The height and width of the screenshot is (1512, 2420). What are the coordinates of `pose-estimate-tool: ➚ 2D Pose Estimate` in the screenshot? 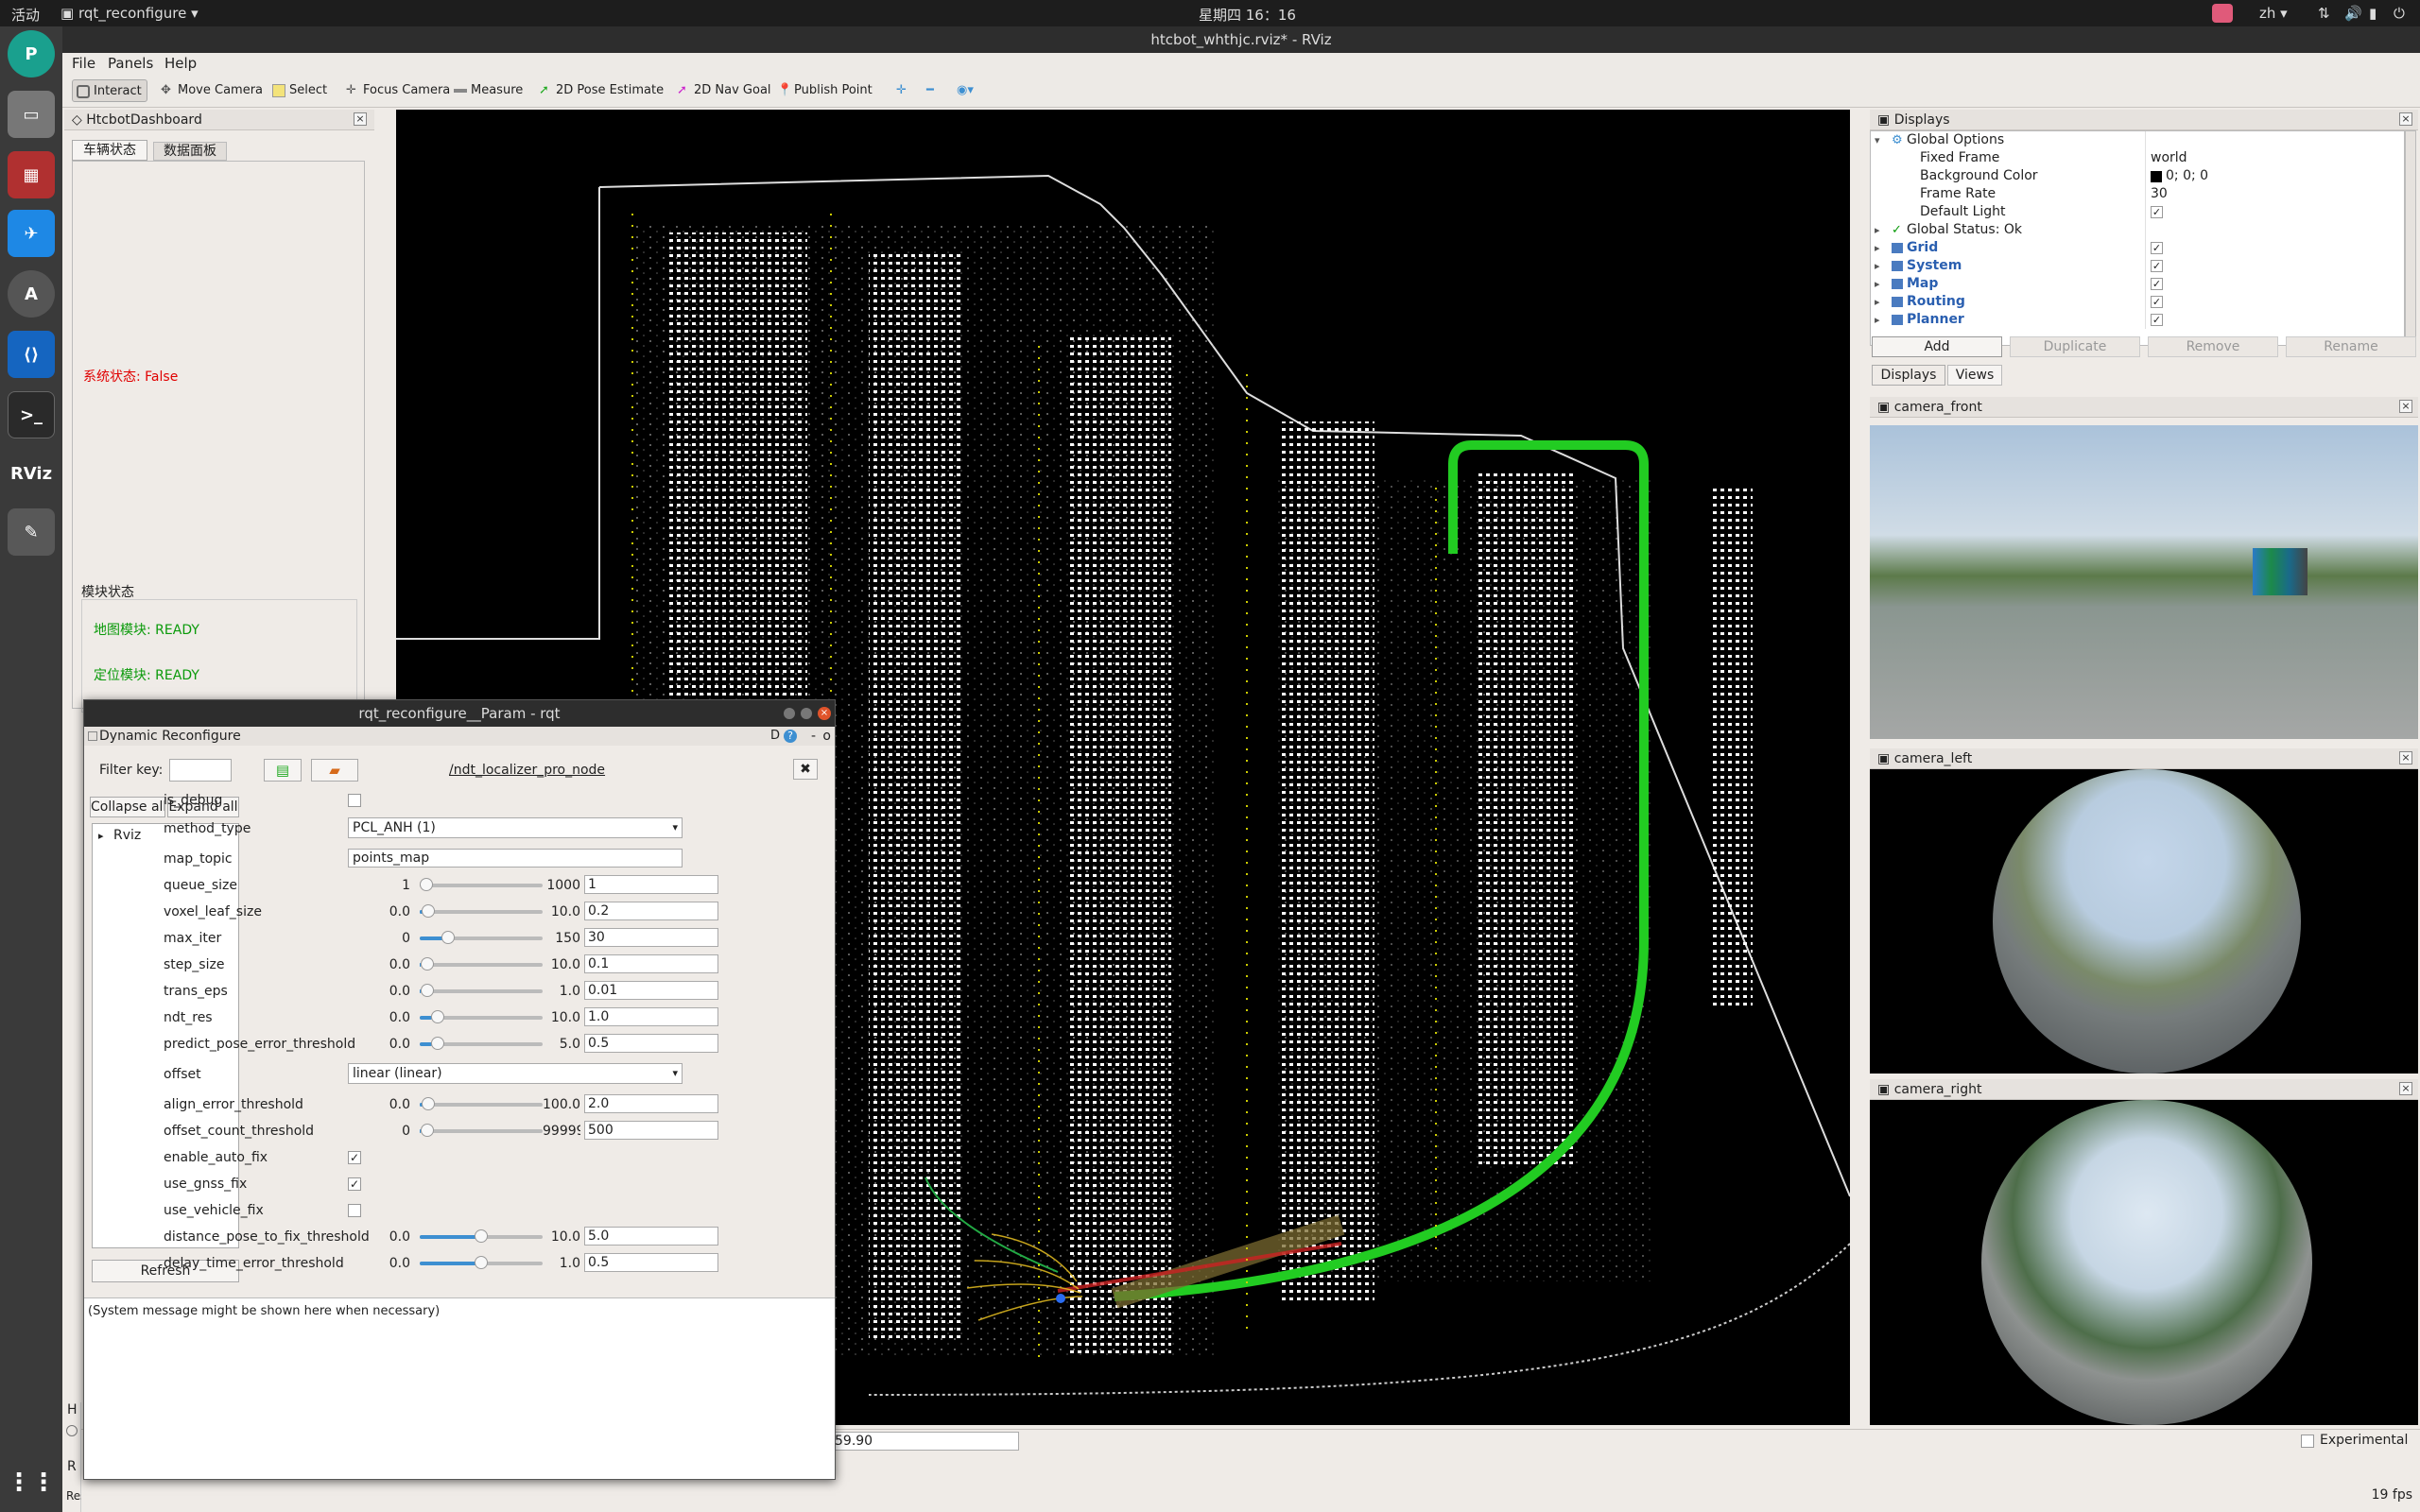 It's located at (601, 90).